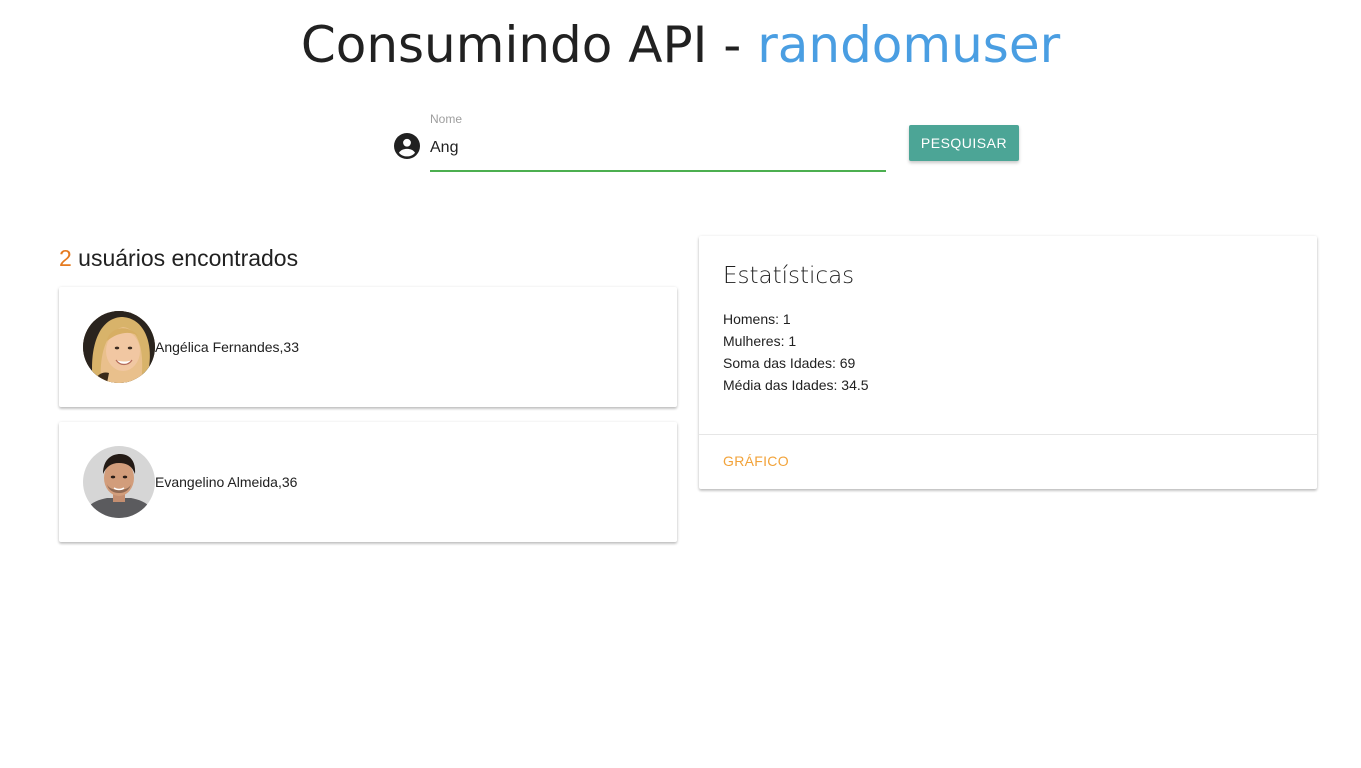 The image size is (1361, 768). What do you see at coordinates (789, 363) in the screenshot?
I see `stats-age-sum: Soma das Idades: 69` at bounding box center [789, 363].